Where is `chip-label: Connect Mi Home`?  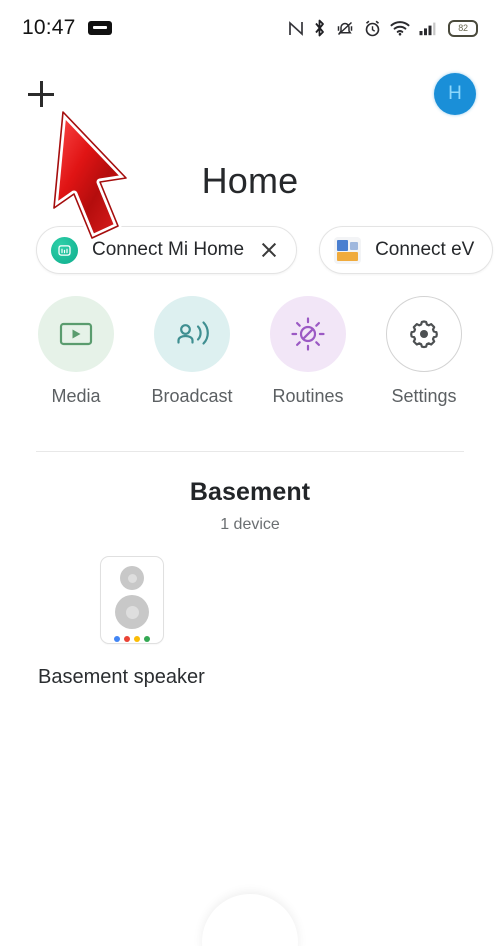 chip-label: Connect Mi Home is located at coordinates (168, 249).